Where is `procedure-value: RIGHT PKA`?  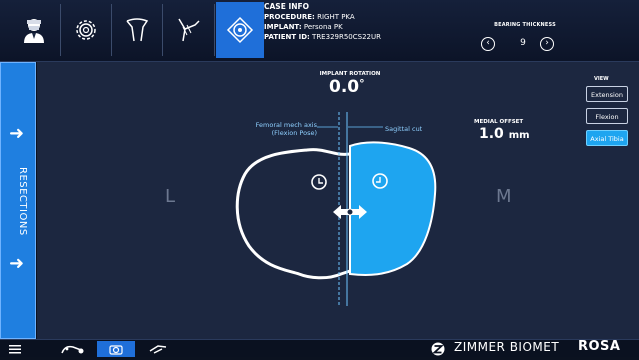 procedure-value: RIGHT PKA is located at coordinates (336, 17).